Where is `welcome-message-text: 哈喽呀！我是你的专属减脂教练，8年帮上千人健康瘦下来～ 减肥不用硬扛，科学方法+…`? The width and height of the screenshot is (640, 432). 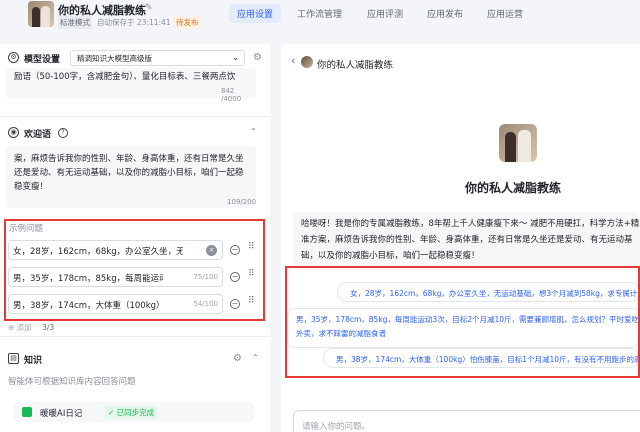
welcome-message-text: 哈喽呀！我是你的专属减脂教练，8年帮上千人健康瘦下来～ 减肥不用硬扛，科学方法+… is located at coordinates (470, 240).